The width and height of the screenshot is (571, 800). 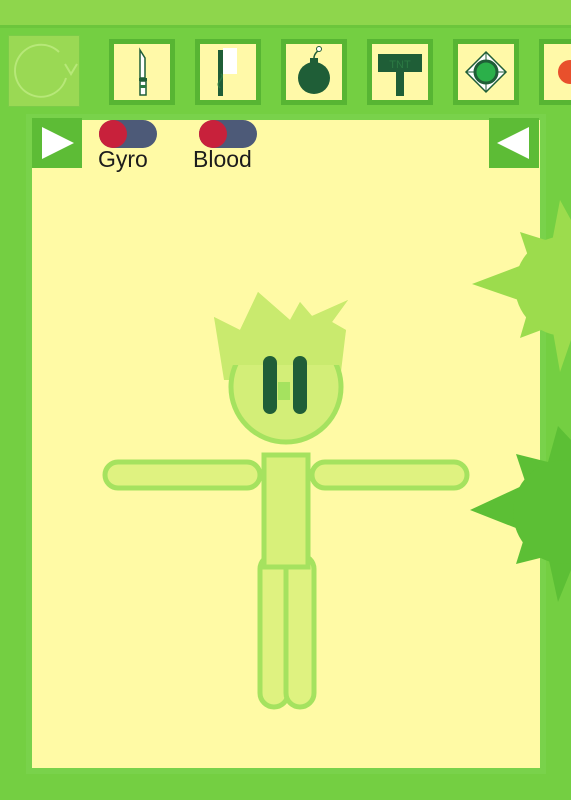 What do you see at coordinates (300, 385) in the screenshot?
I see `right-eye` at bounding box center [300, 385].